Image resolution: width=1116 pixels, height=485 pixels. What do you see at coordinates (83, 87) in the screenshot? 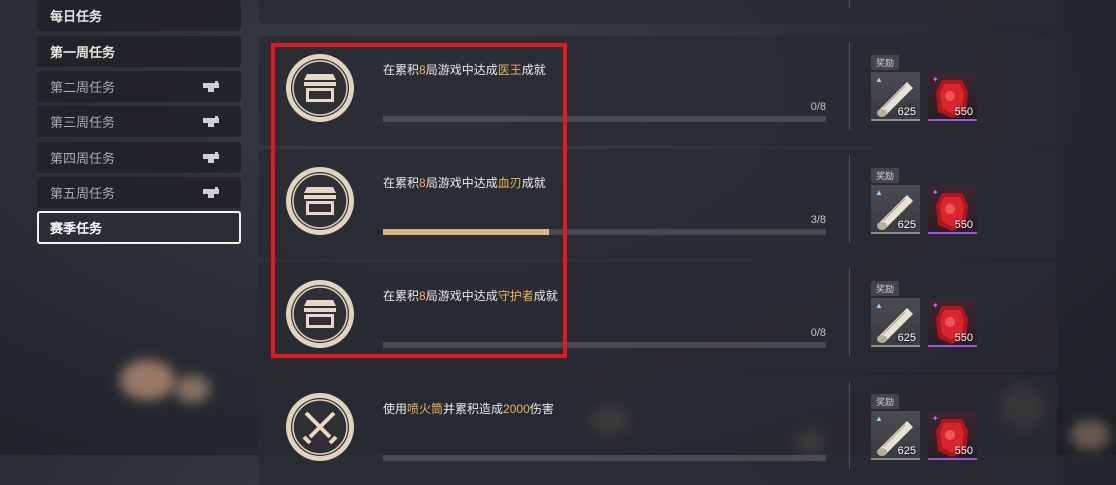
I see `sidebar-item-label: 第二周任务` at bounding box center [83, 87].